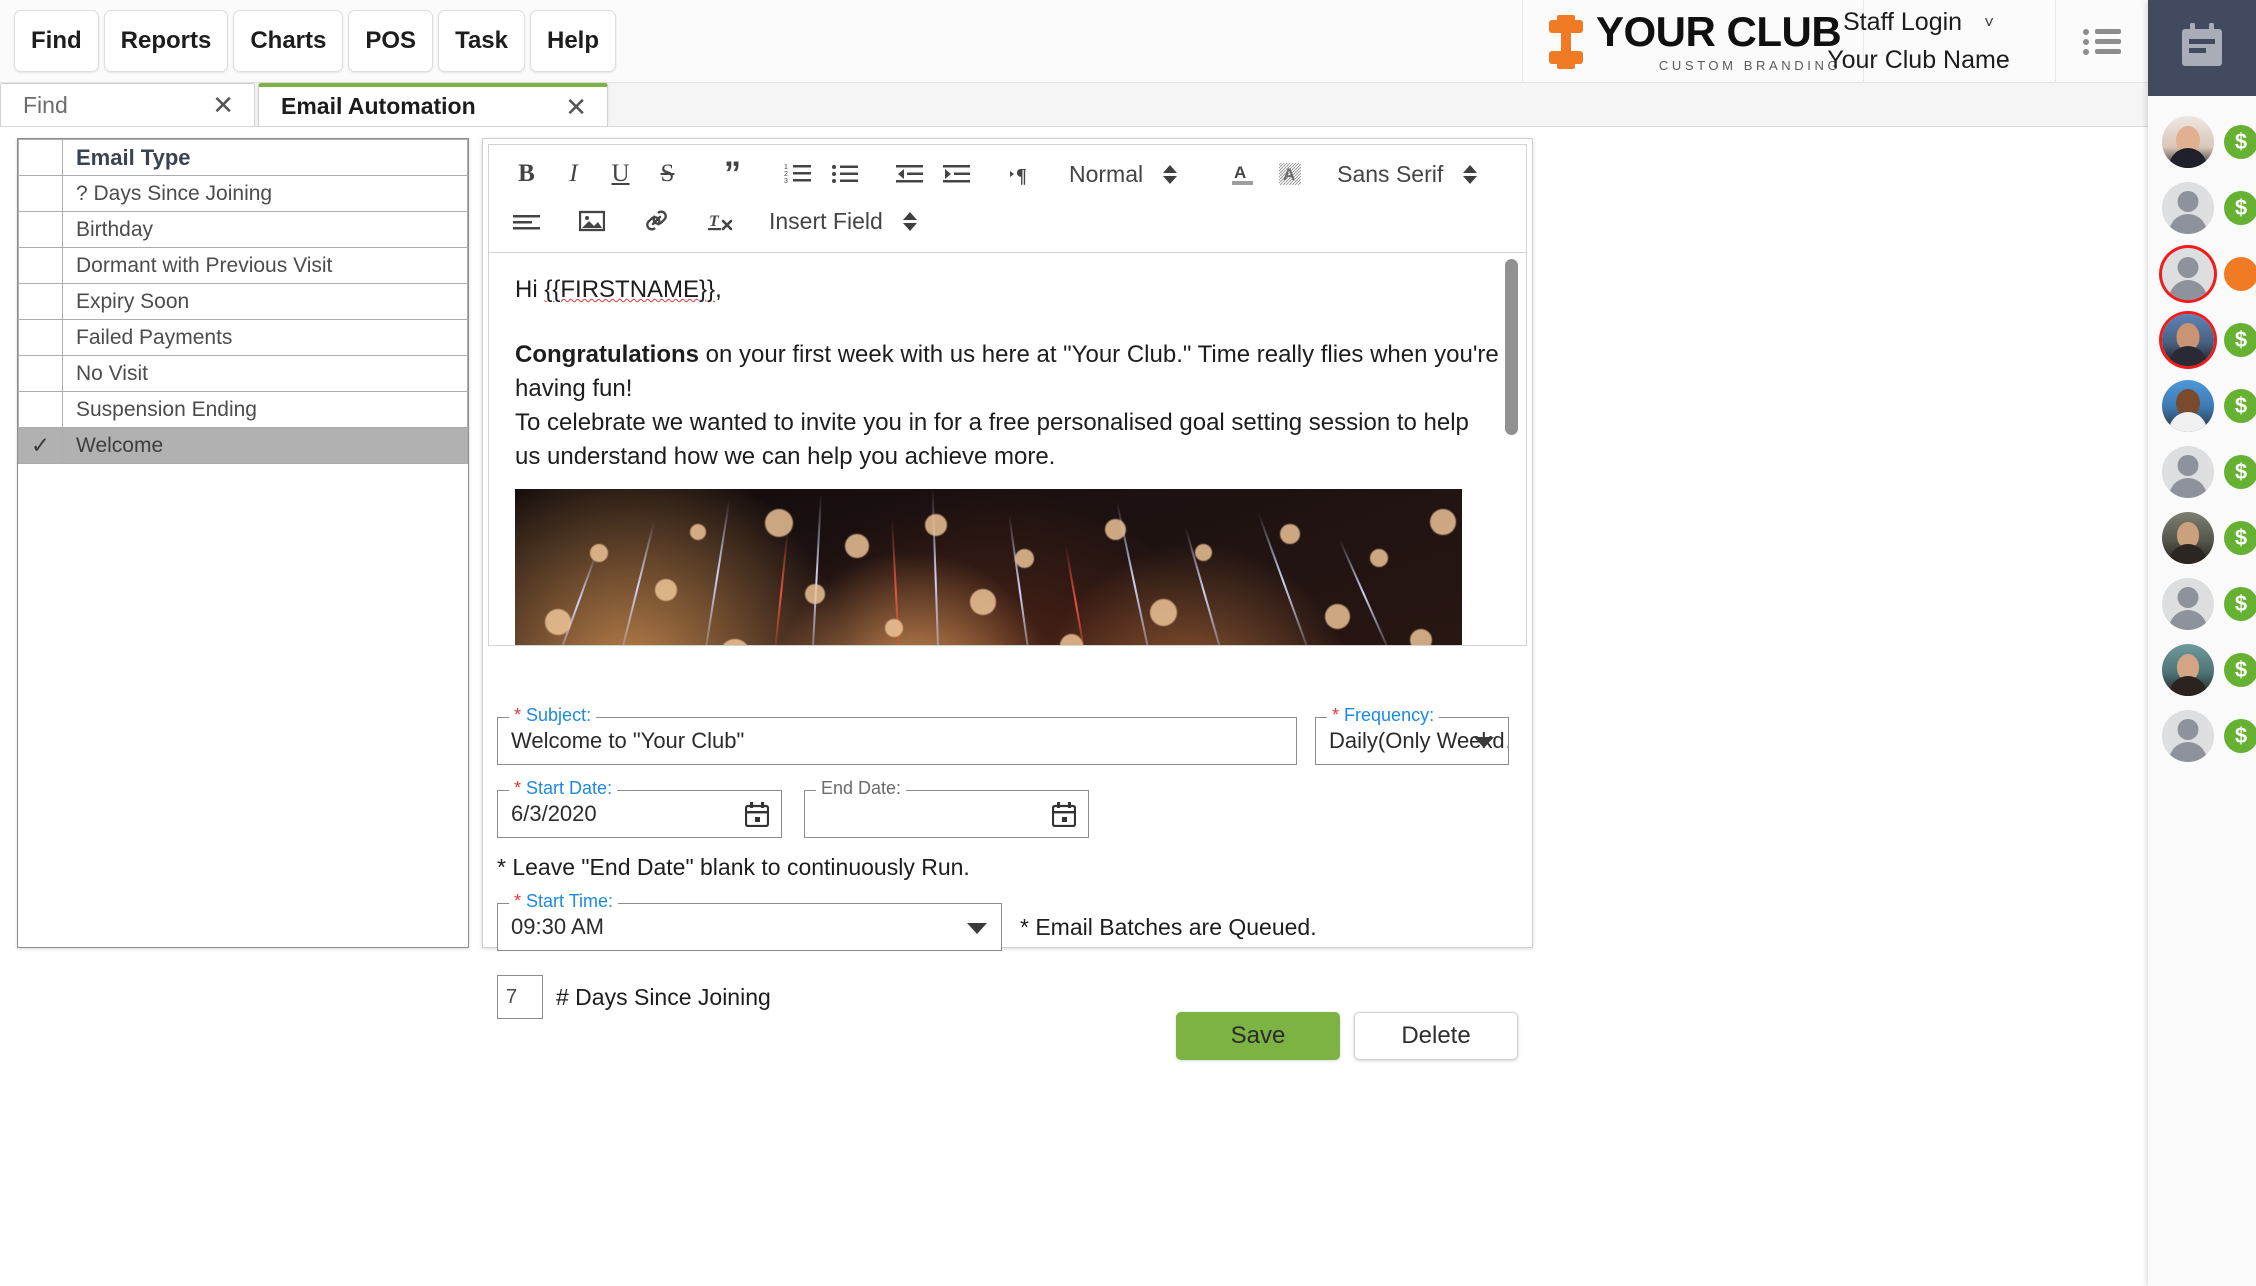 Image resolution: width=2256 pixels, height=1286 pixels. Describe the element at coordinates (1007, 290) in the screenshot. I see `greeting-line: Hi {{FIRSTNAME}},` at that location.